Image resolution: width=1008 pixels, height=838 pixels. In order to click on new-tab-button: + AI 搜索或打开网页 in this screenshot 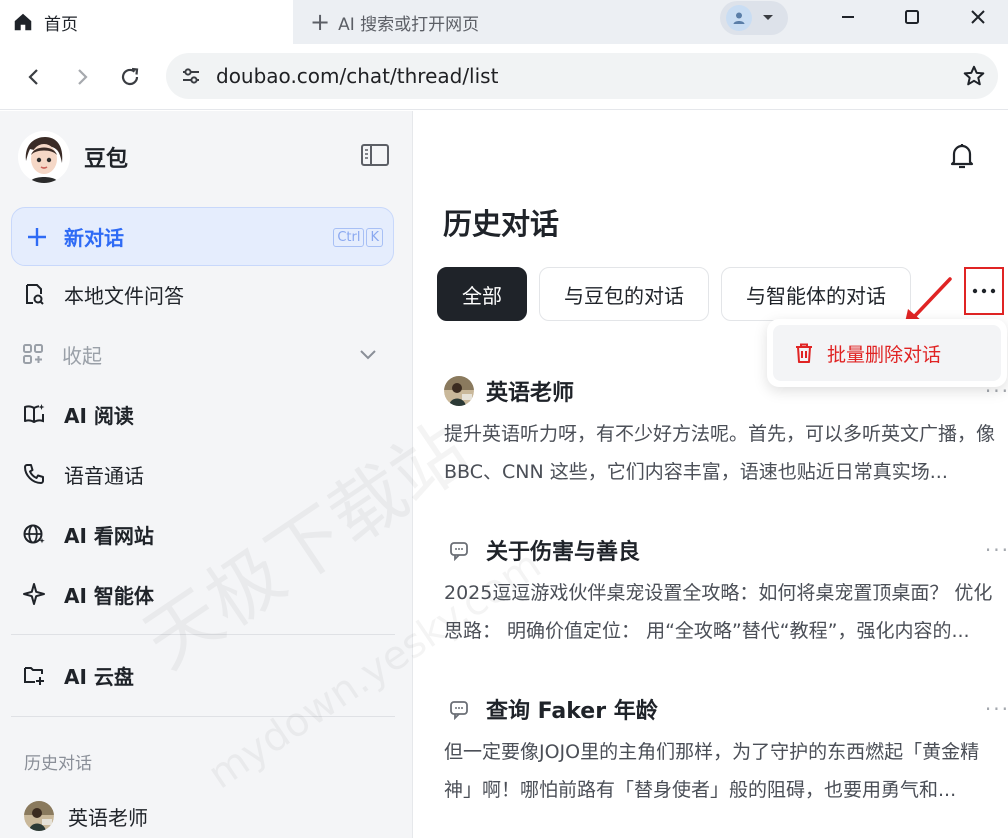, I will do `click(394, 22)`.